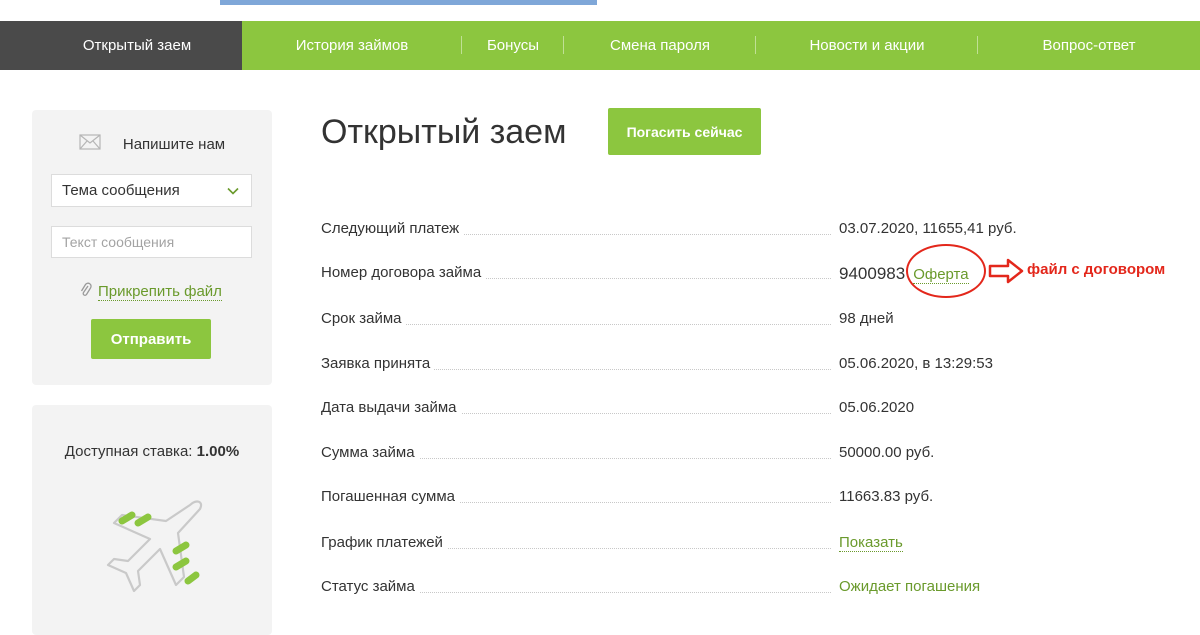 This screenshot has height=635, width=1200. I want to click on rate-panel: Доступная ставка: 1.00%, so click(152, 520).